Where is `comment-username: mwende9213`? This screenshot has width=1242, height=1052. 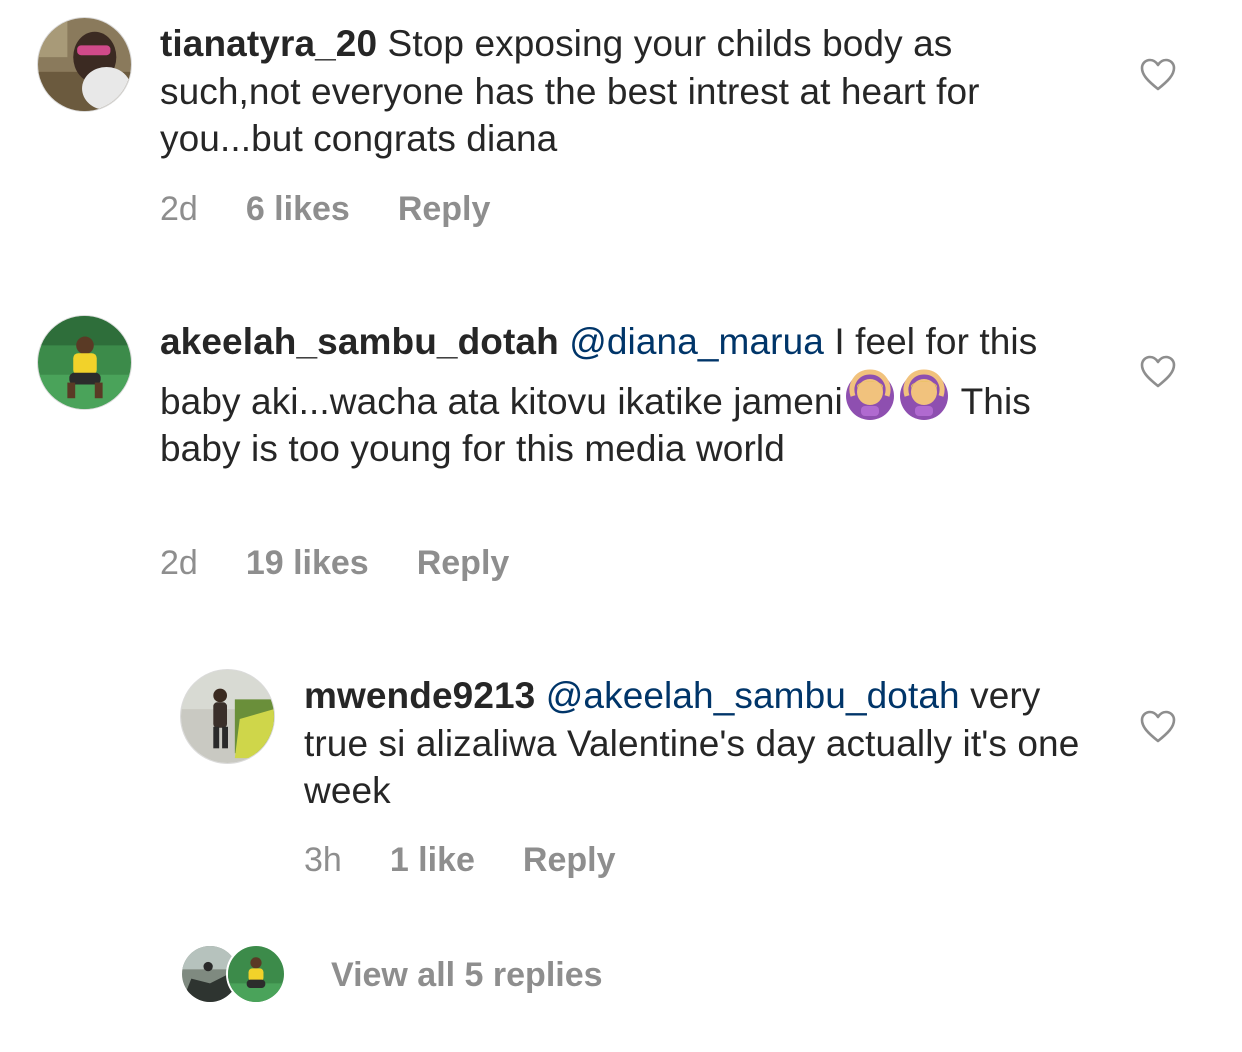 comment-username: mwende9213 is located at coordinates (419, 695).